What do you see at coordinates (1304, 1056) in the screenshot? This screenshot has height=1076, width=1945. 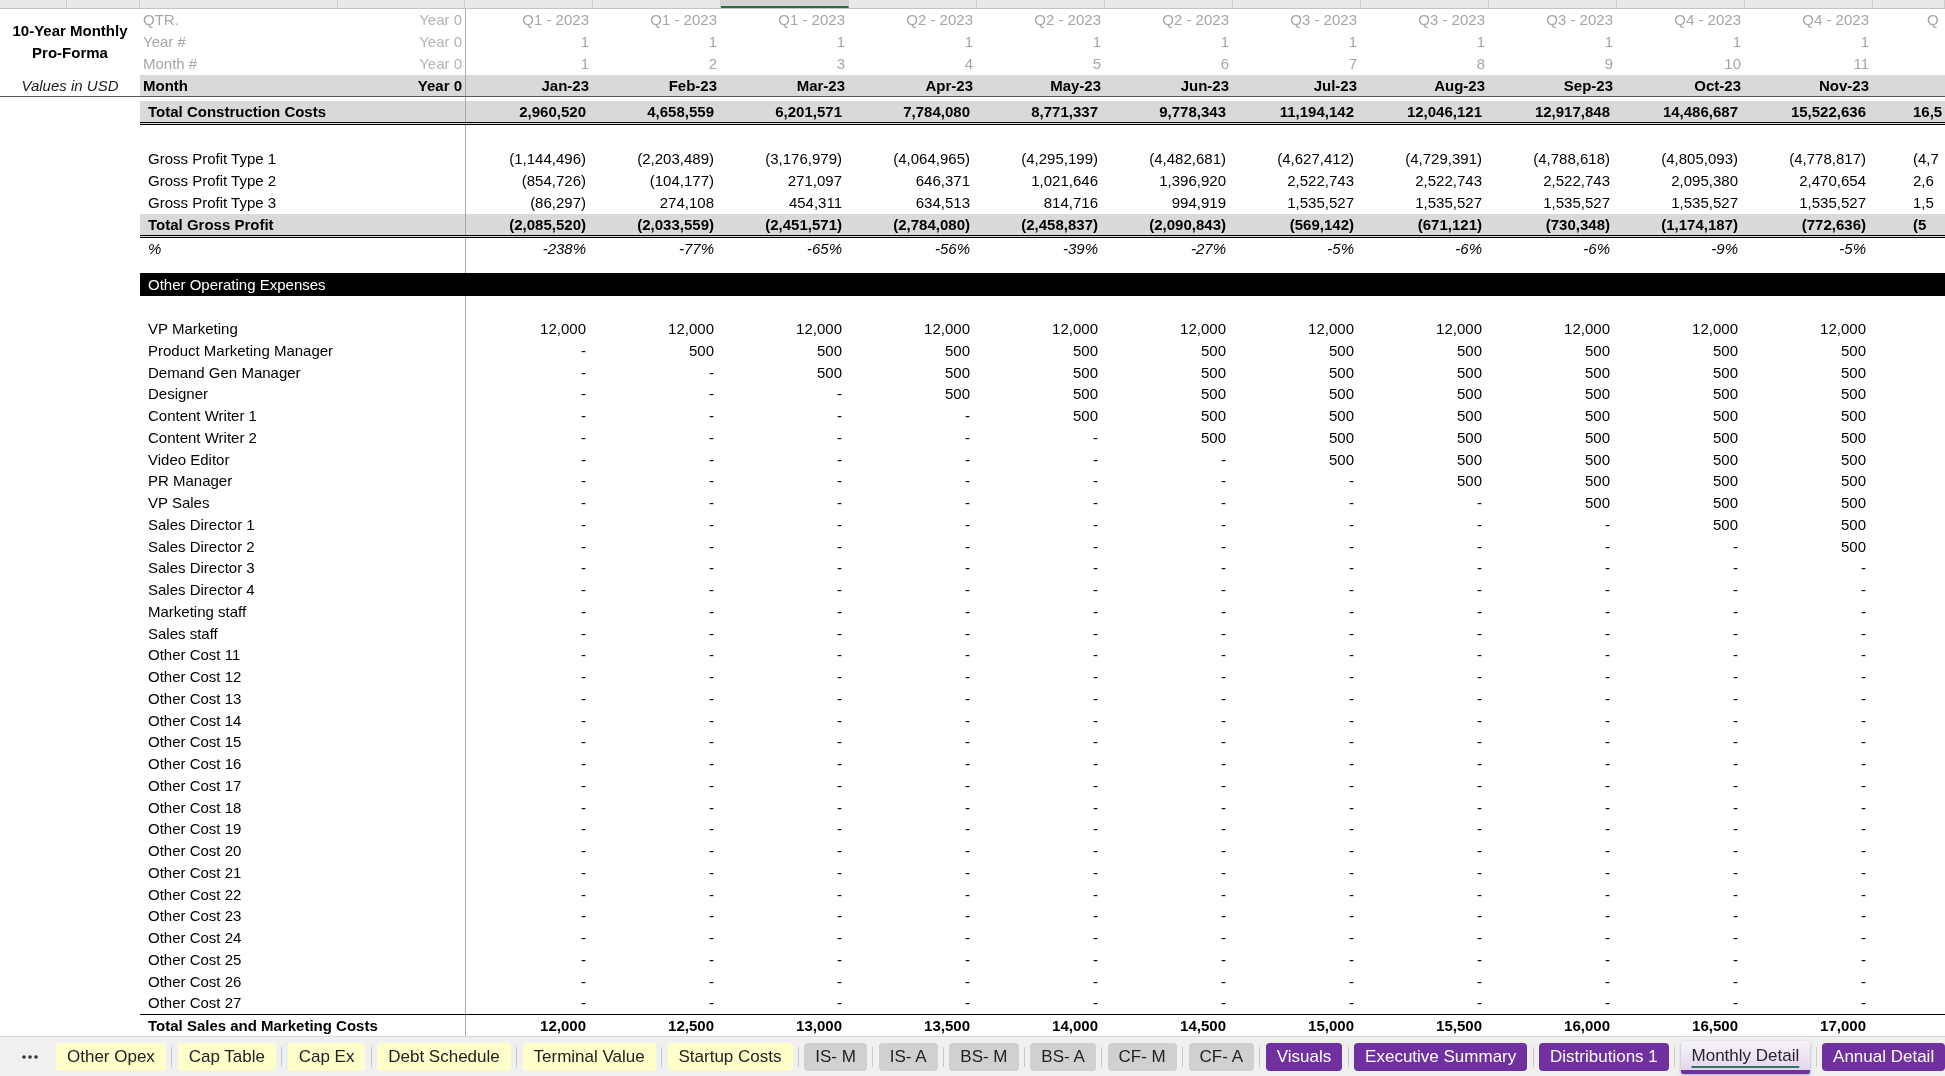 I see `sheet-tab: Visuals` at bounding box center [1304, 1056].